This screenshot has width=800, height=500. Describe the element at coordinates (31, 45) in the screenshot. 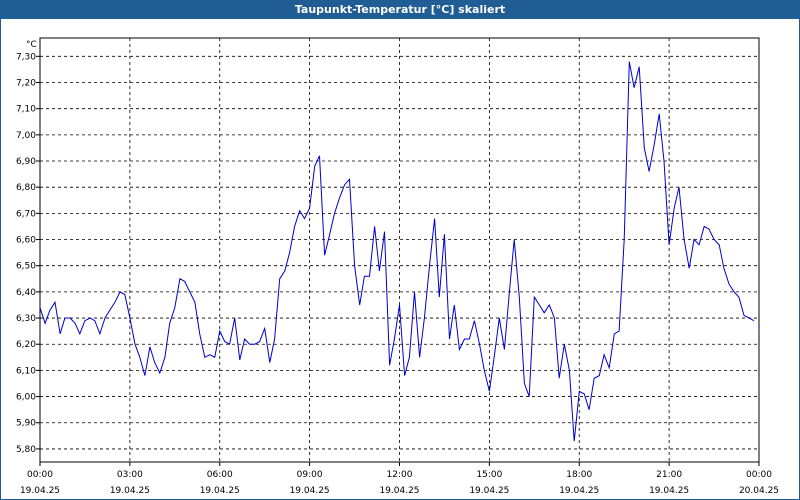

I see `y-axis-unit-label: °C` at that location.